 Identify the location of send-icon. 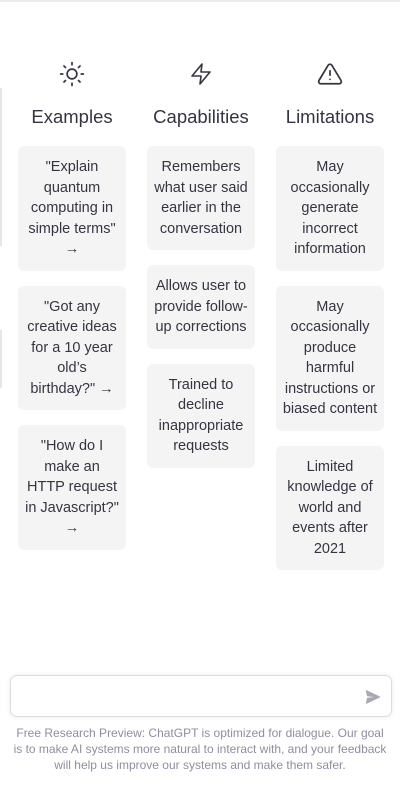
(373, 697).